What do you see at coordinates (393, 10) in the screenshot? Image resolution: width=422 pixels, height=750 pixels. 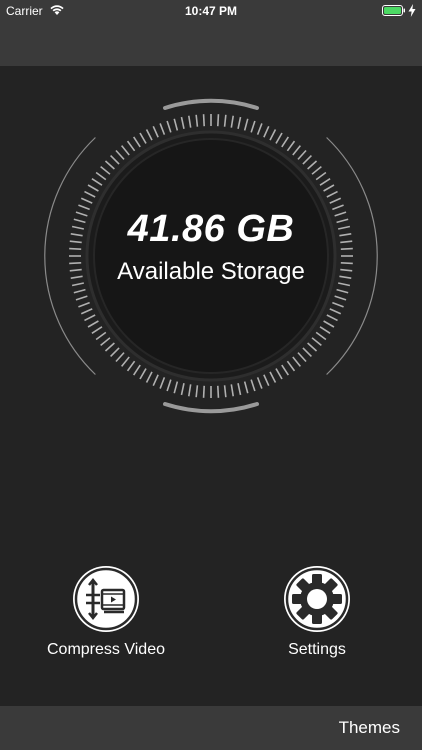 I see `battery-icon` at bounding box center [393, 10].